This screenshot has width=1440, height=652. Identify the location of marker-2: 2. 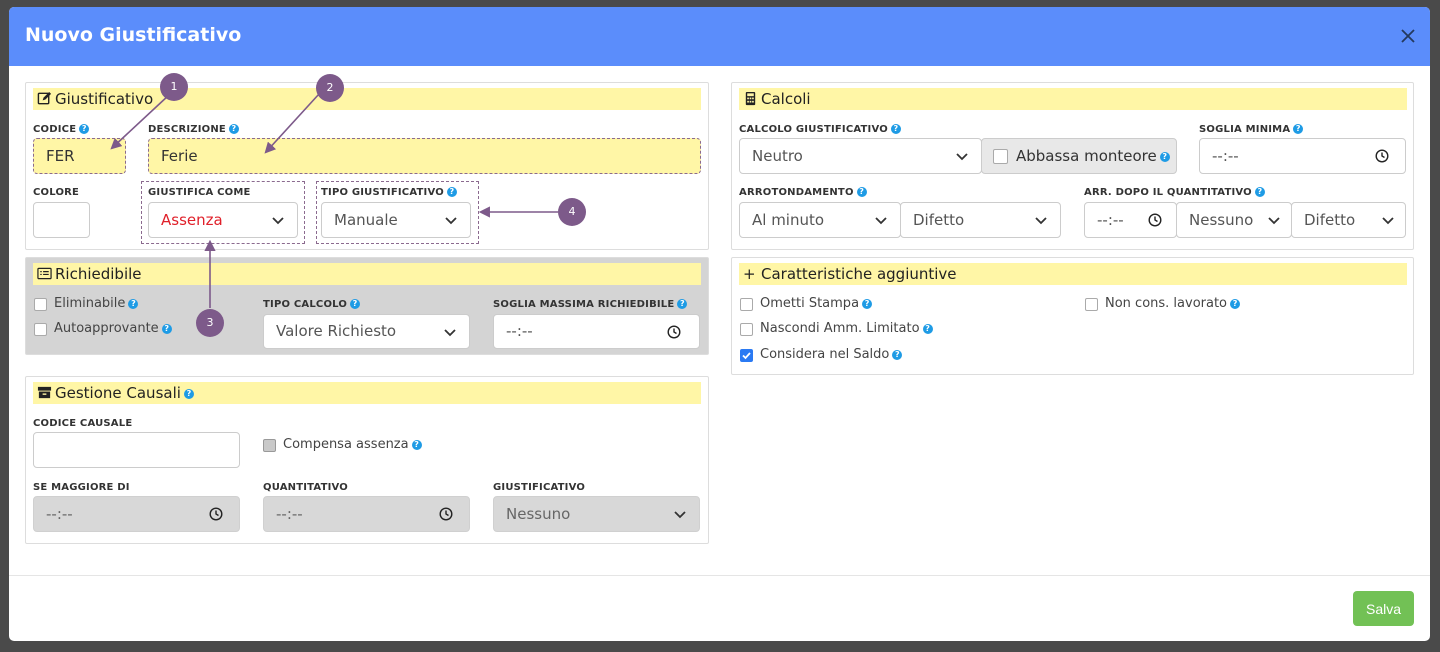
(330, 88).